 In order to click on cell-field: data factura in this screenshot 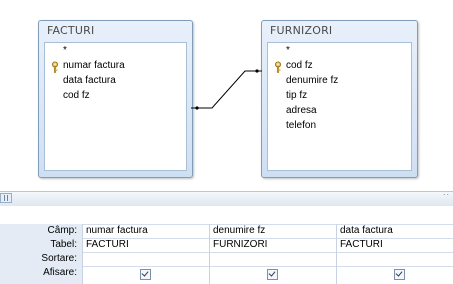, I will do `click(366, 230)`.